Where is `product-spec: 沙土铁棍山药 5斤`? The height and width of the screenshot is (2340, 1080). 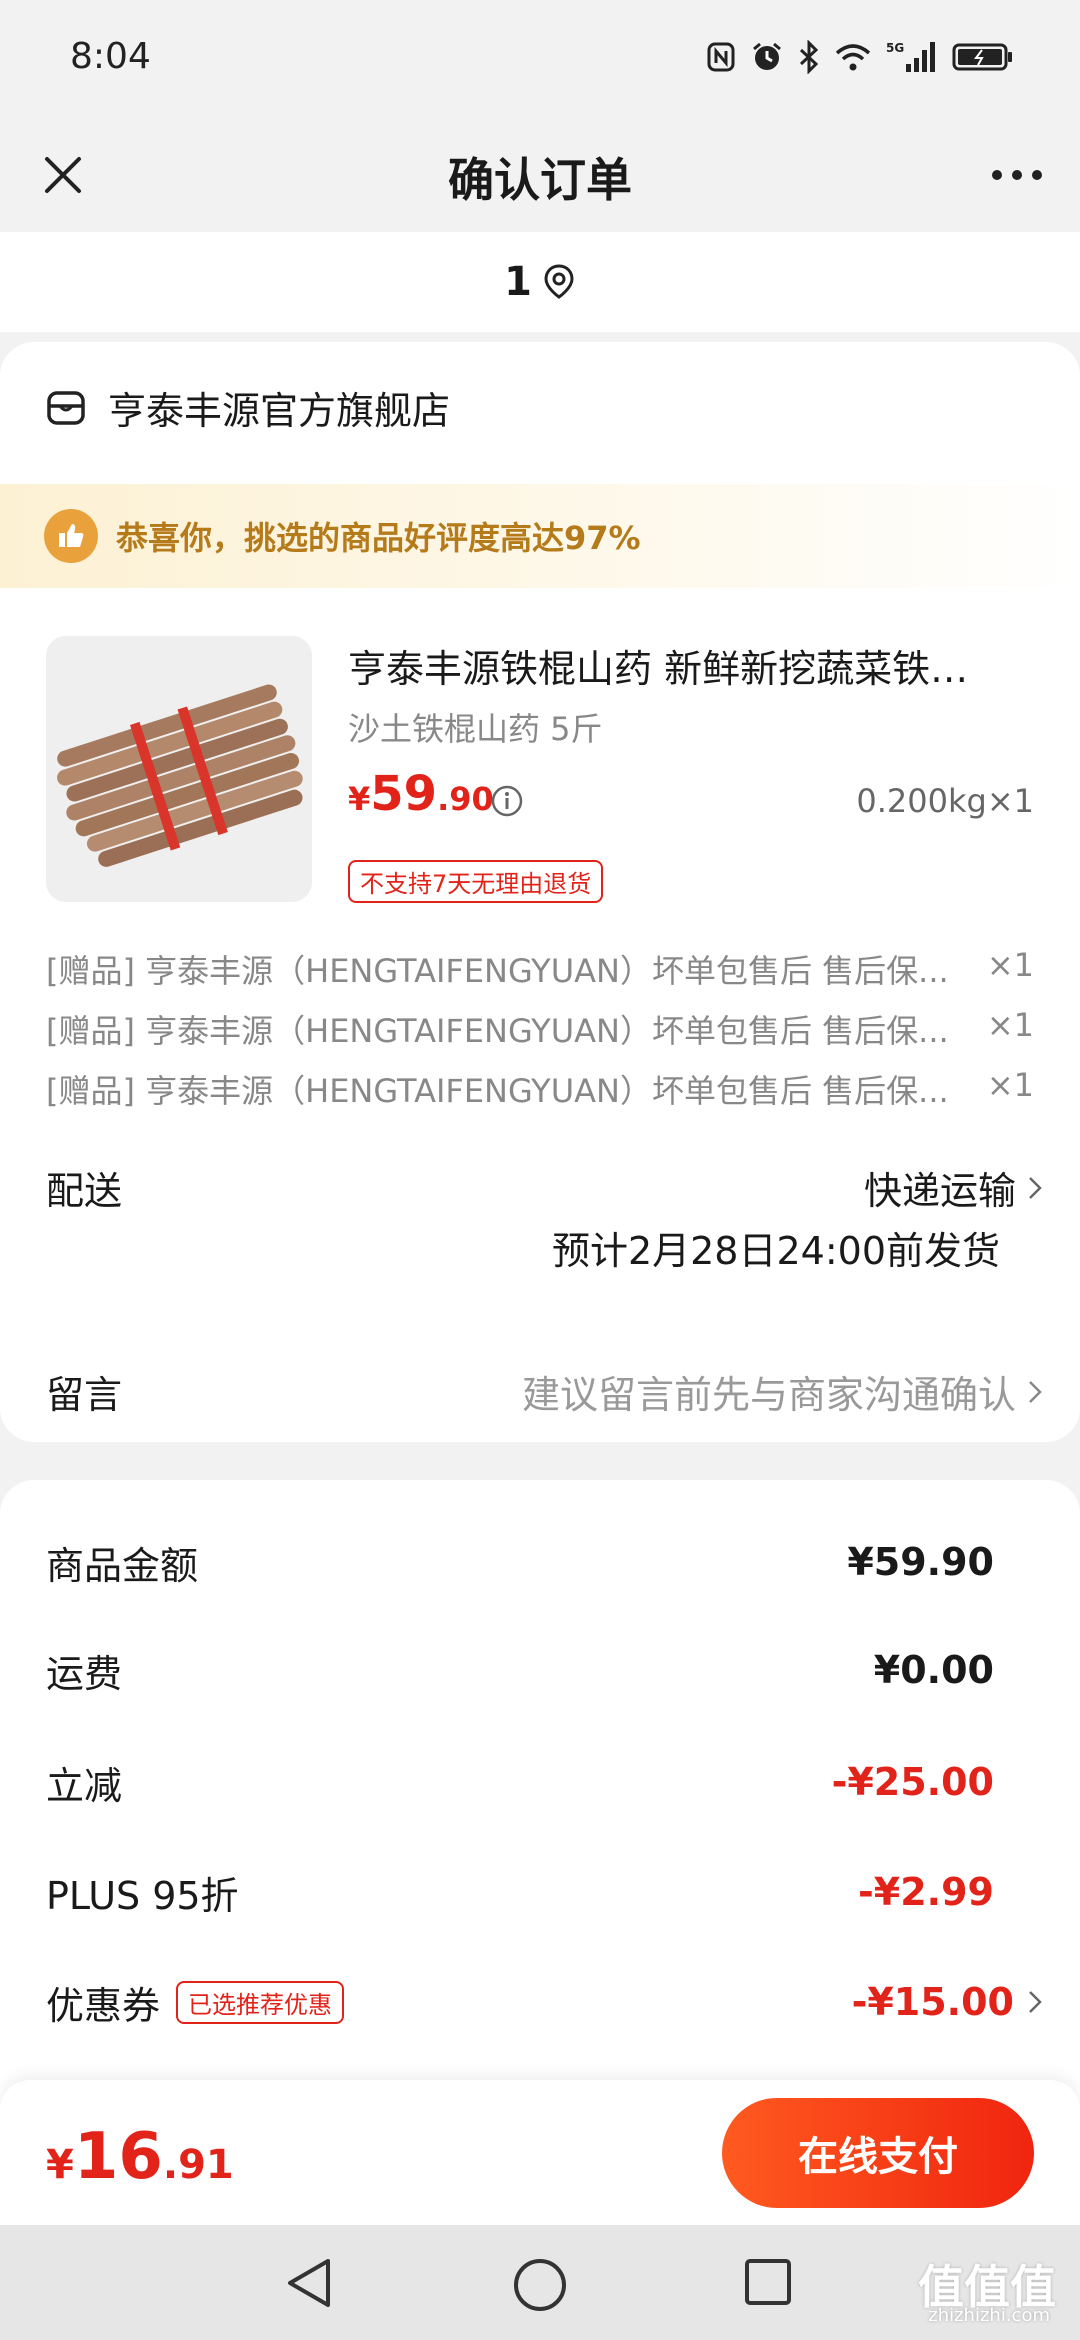 product-spec: 沙土铁棍山药 5斤 is located at coordinates (475, 729).